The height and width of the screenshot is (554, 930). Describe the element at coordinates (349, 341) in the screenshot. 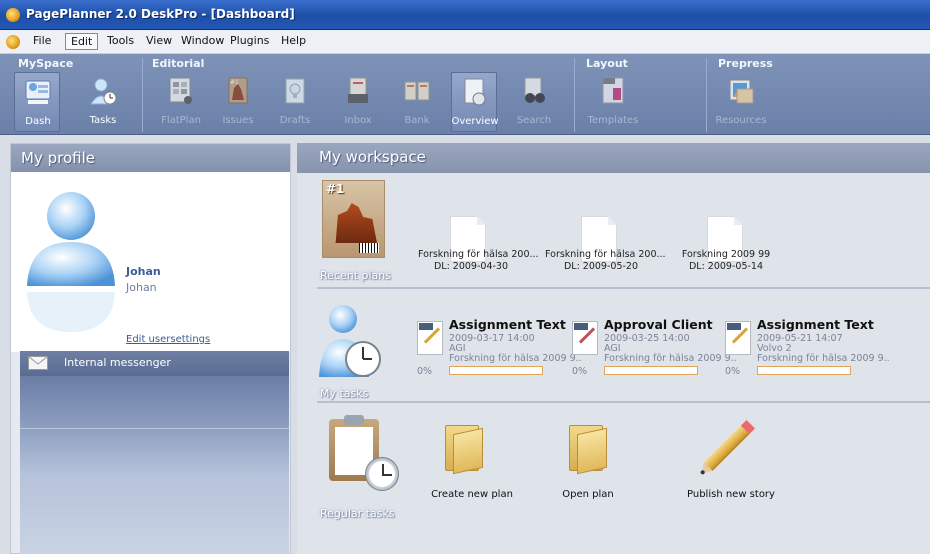

I see `tasks-user-clock-icon` at that location.